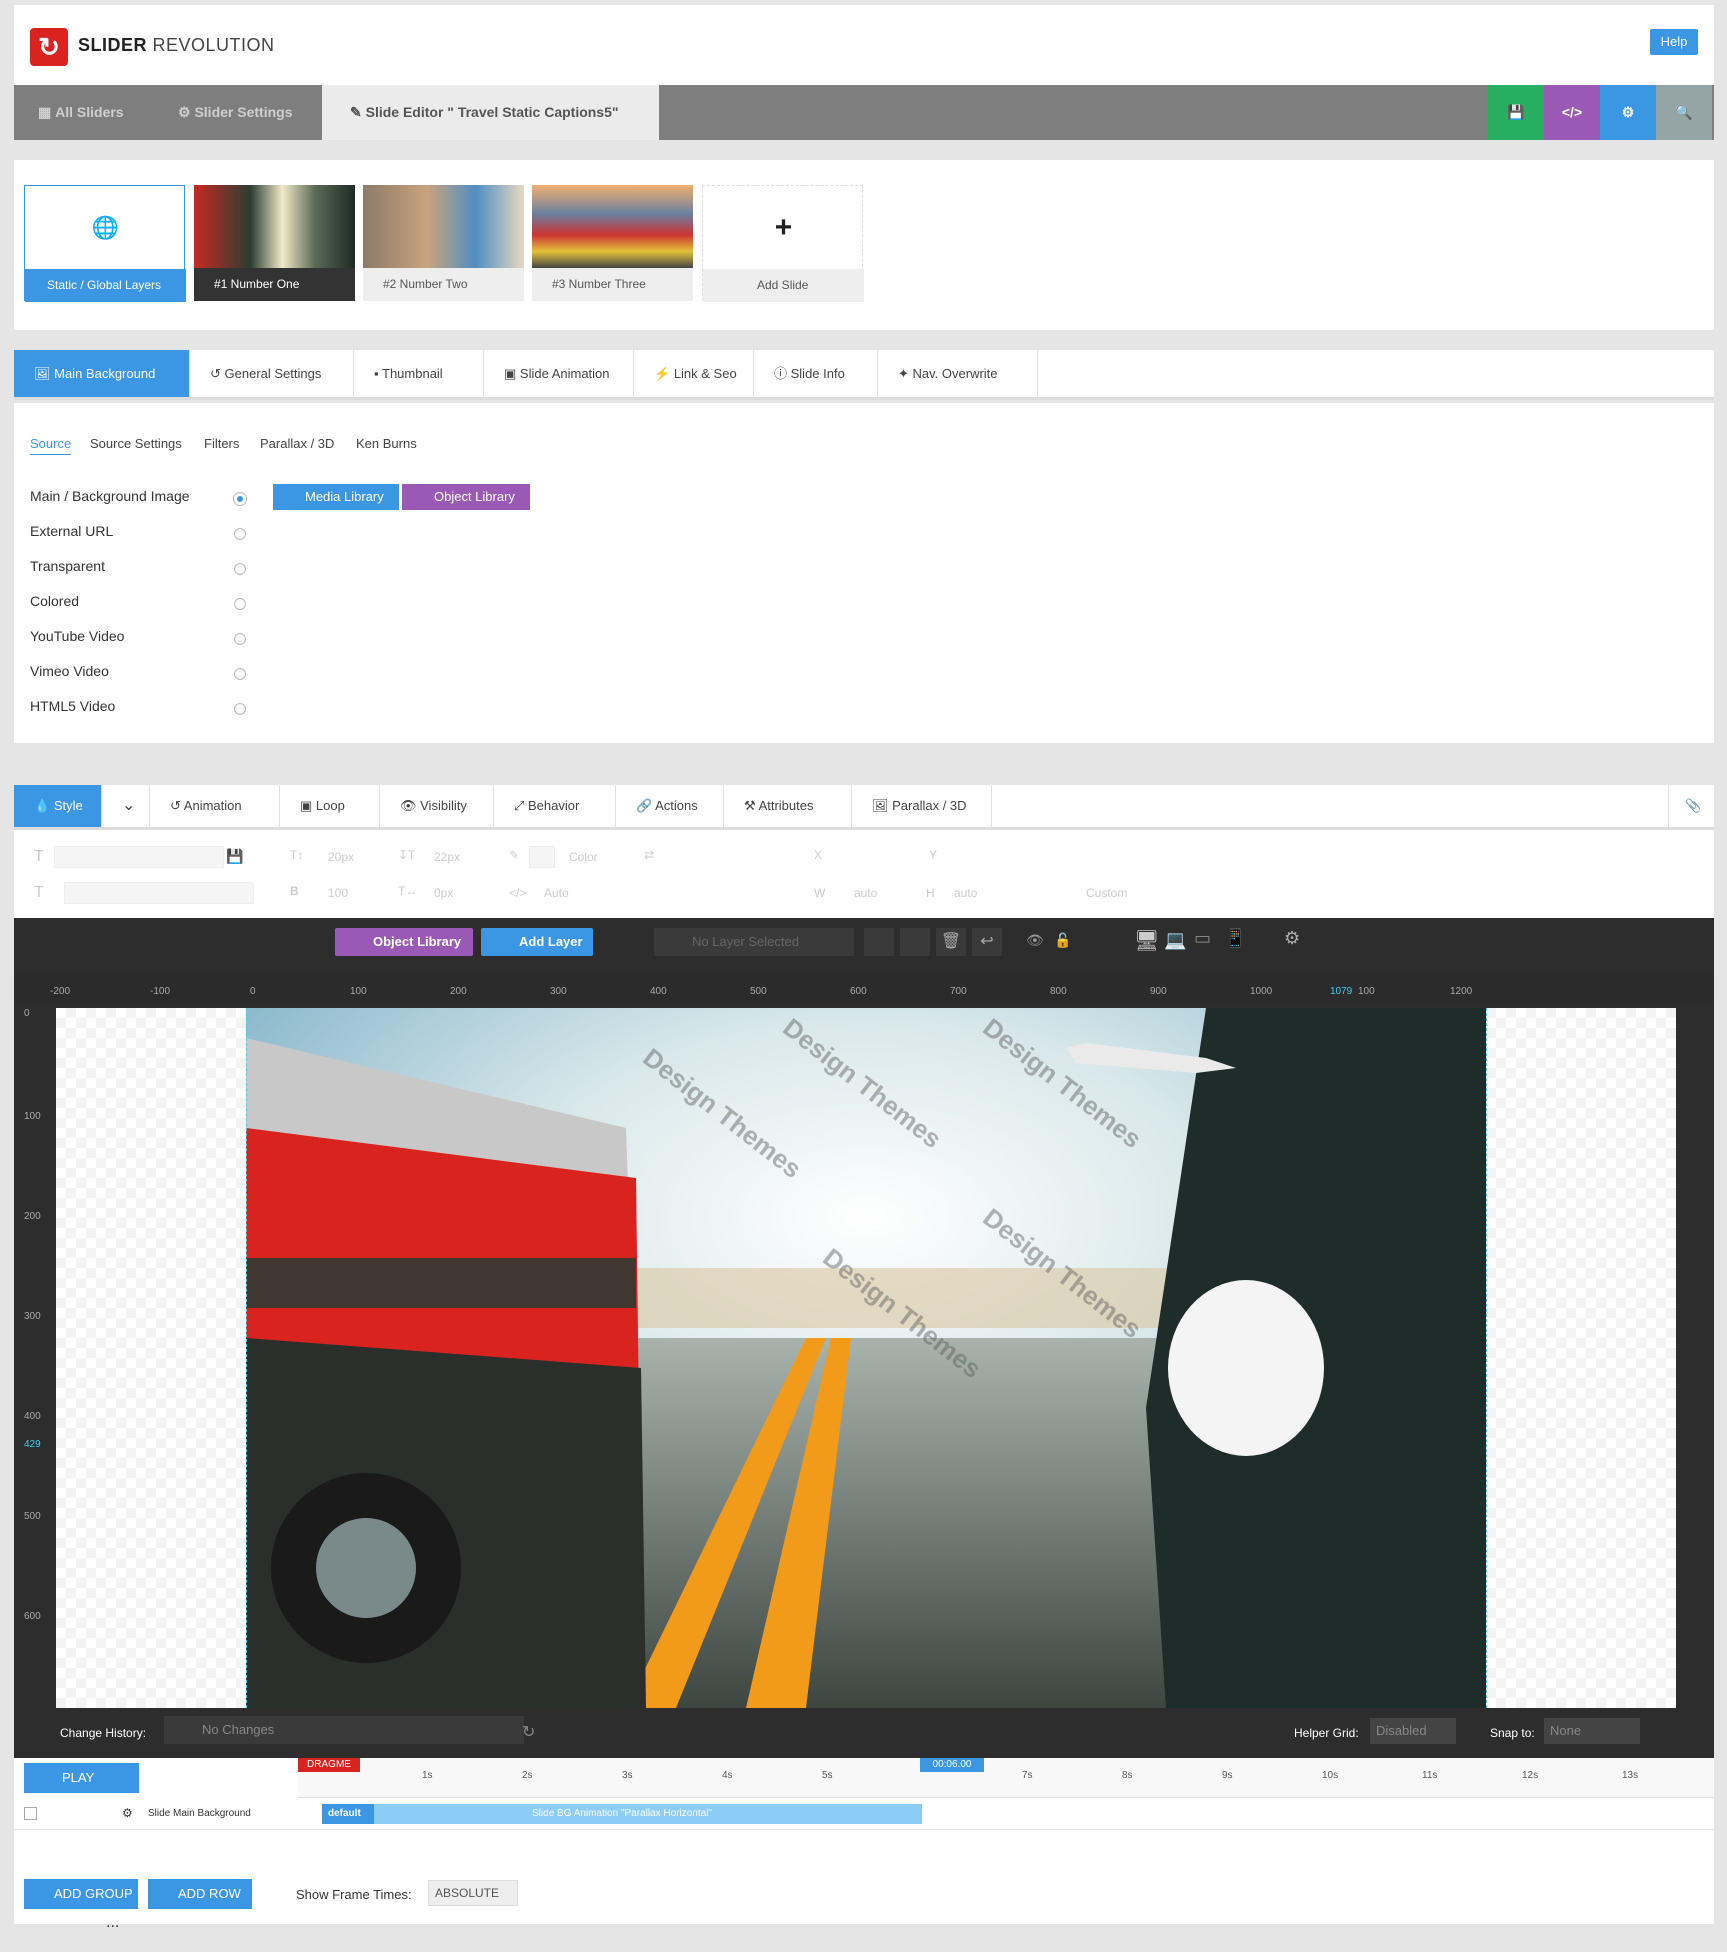 The height and width of the screenshot is (1952, 1727). What do you see at coordinates (879, 942) in the screenshot?
I see `duplicate-button` at bounding box center [879, 942].